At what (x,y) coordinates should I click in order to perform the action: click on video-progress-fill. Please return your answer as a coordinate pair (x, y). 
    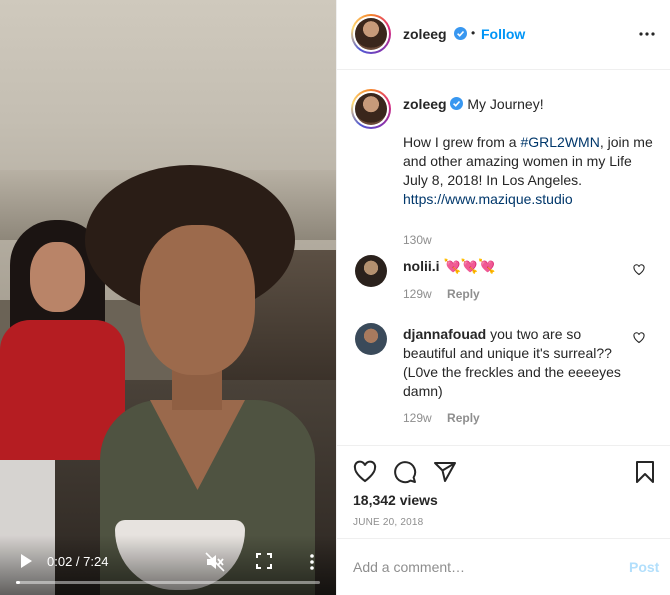
    Looking at the image, I should click on (18, 582).